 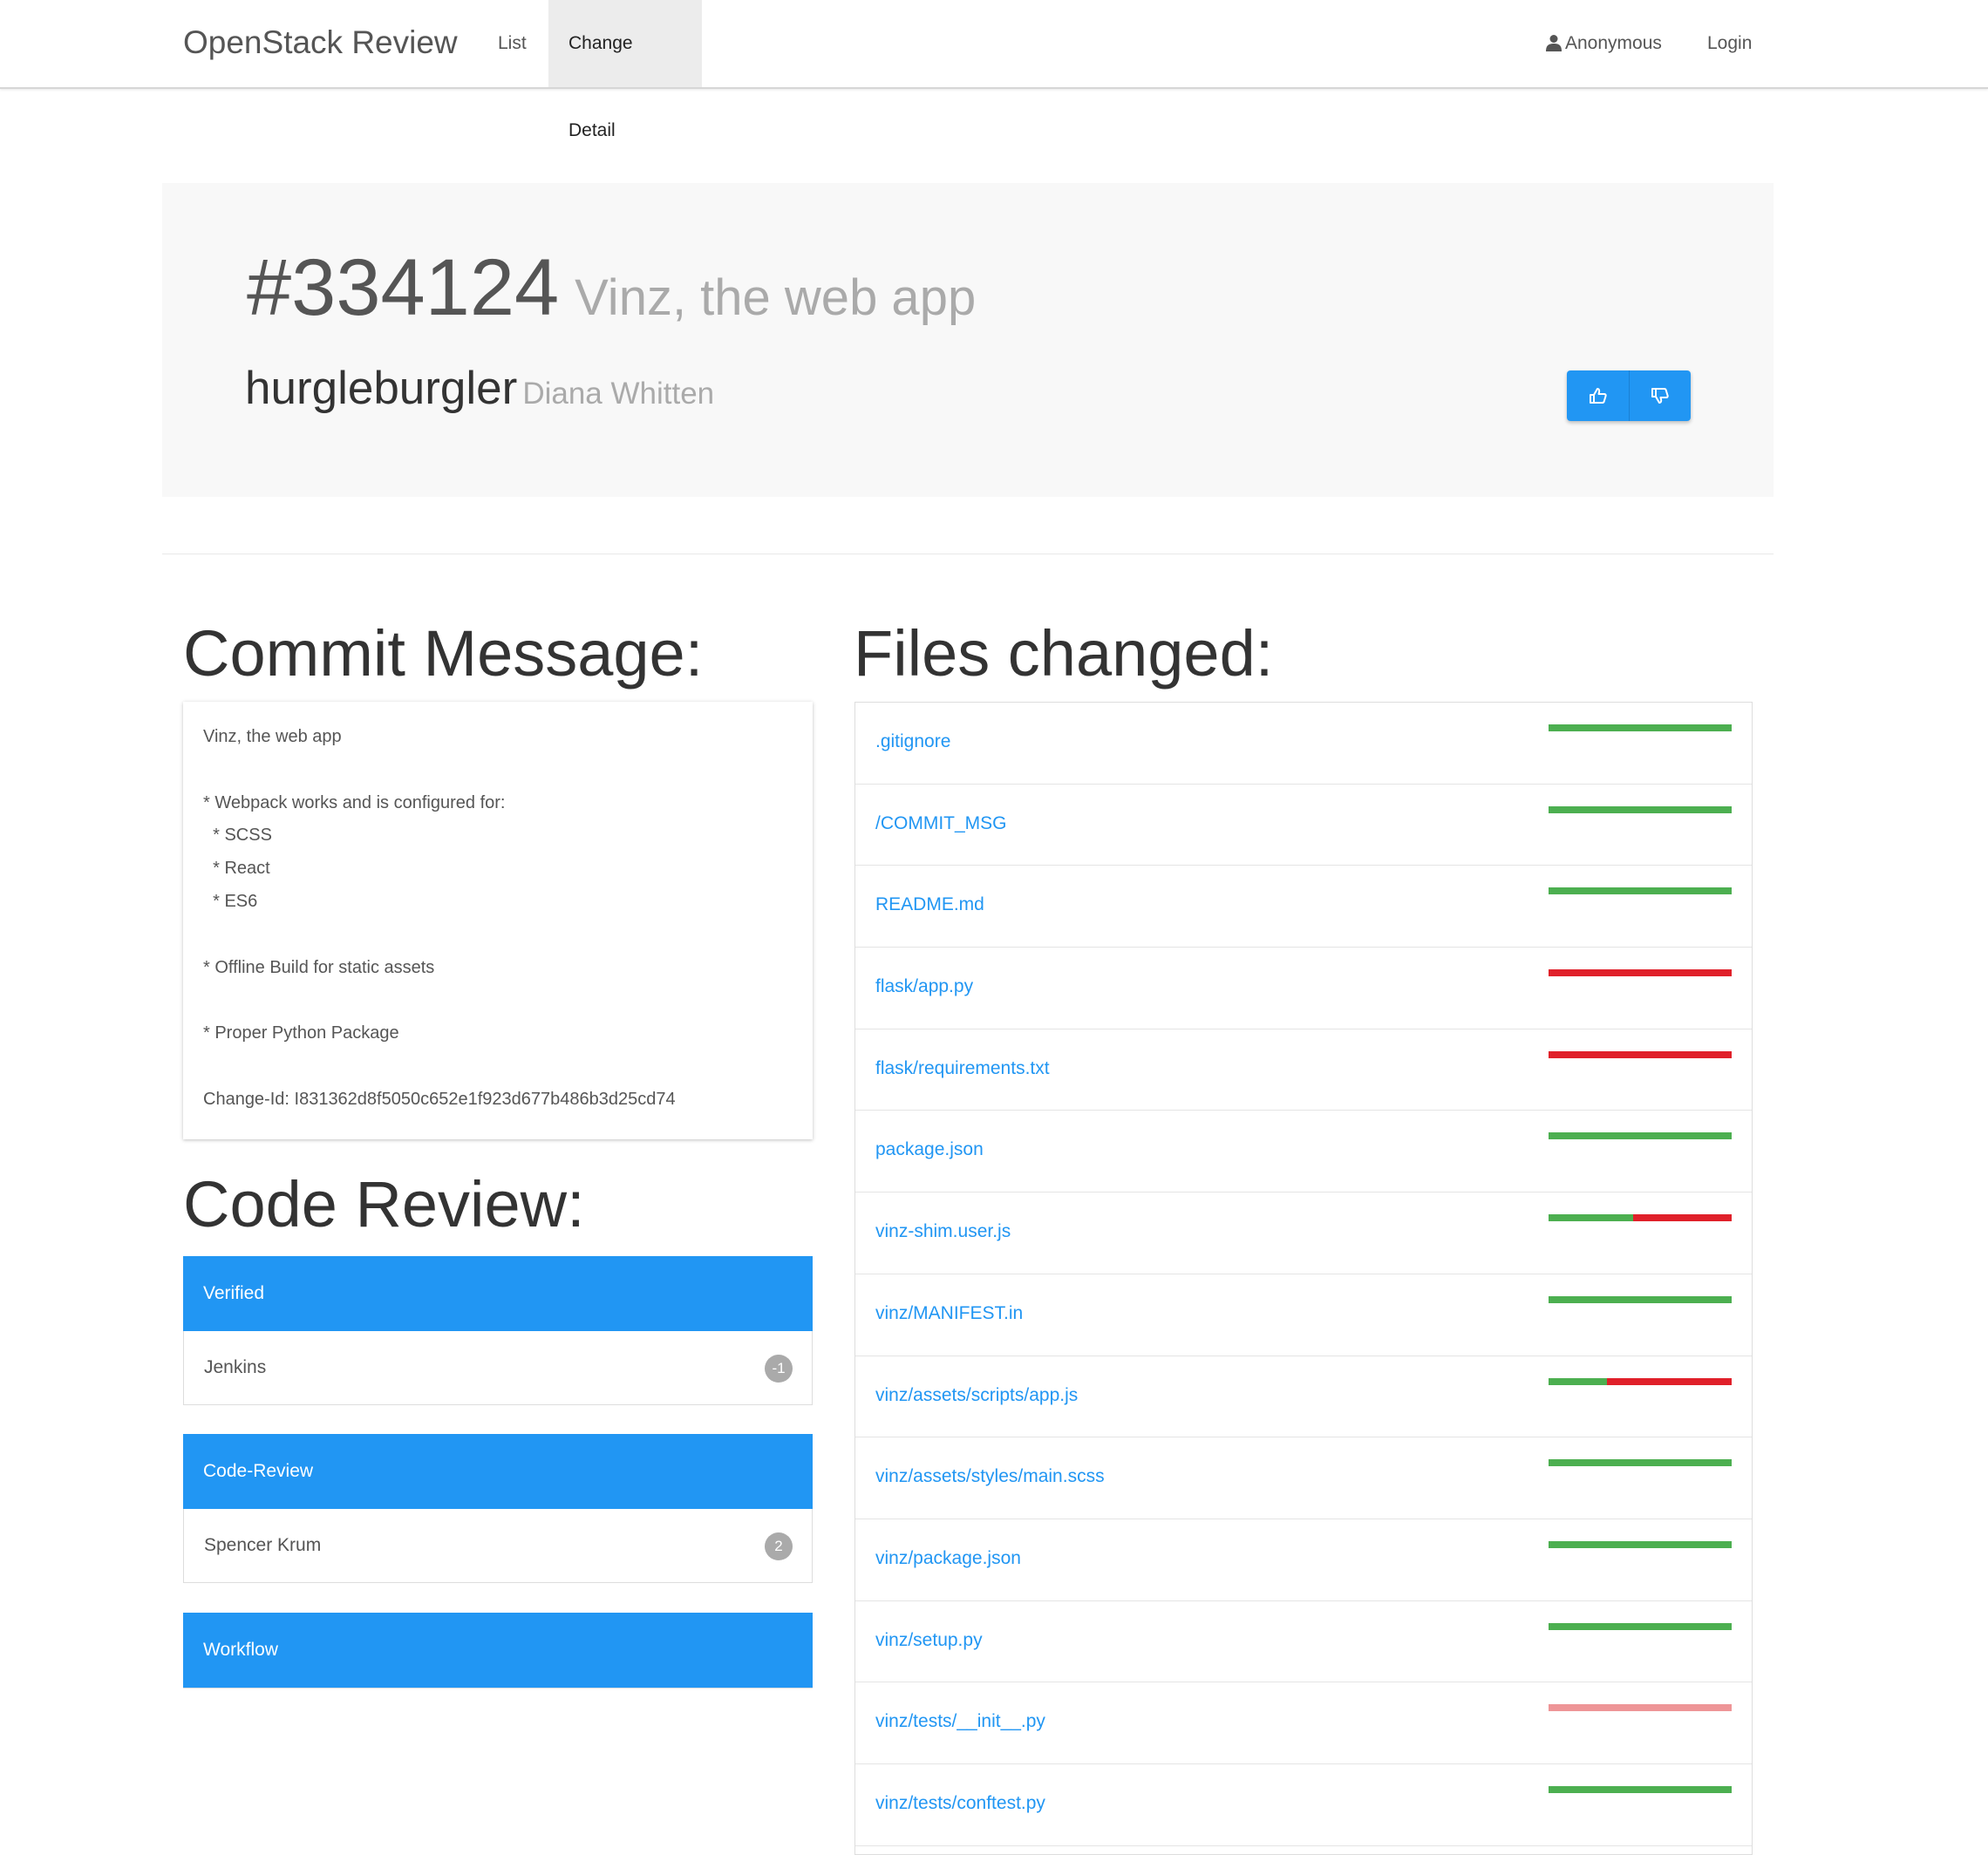 I want to click on nav-list: List, so click(x=512, y=43).